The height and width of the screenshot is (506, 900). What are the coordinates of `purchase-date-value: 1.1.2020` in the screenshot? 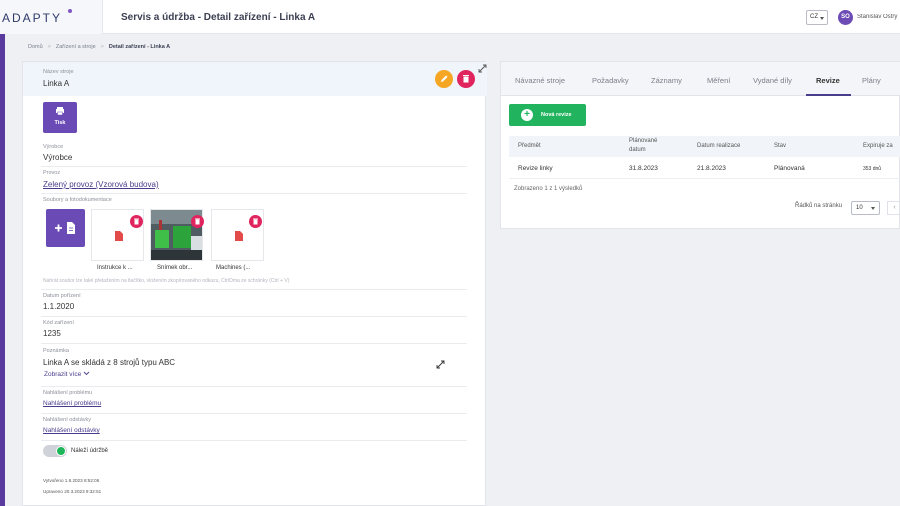 It's located at (59, 306).